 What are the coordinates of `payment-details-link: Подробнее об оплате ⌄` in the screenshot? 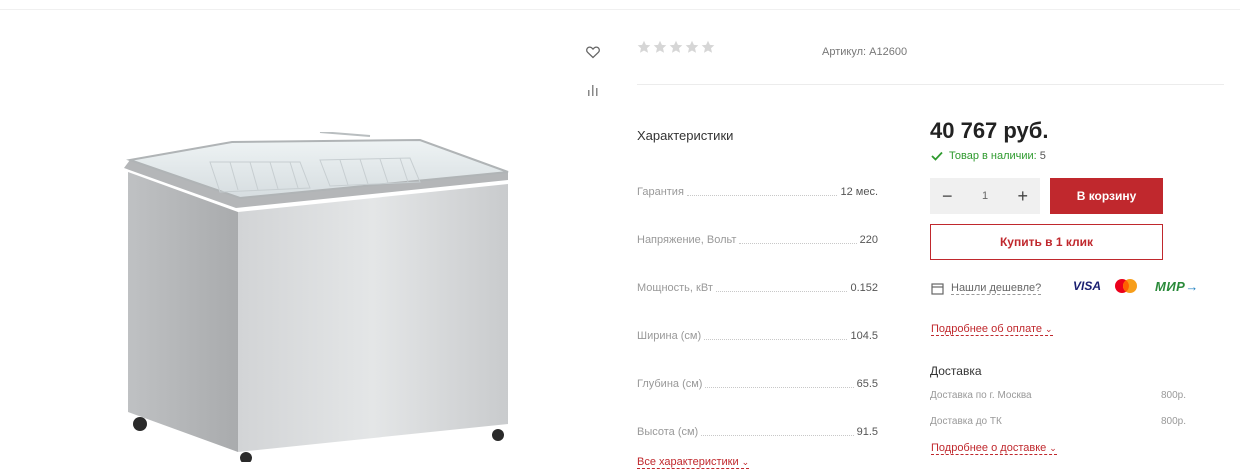 It's located at (992, 329).